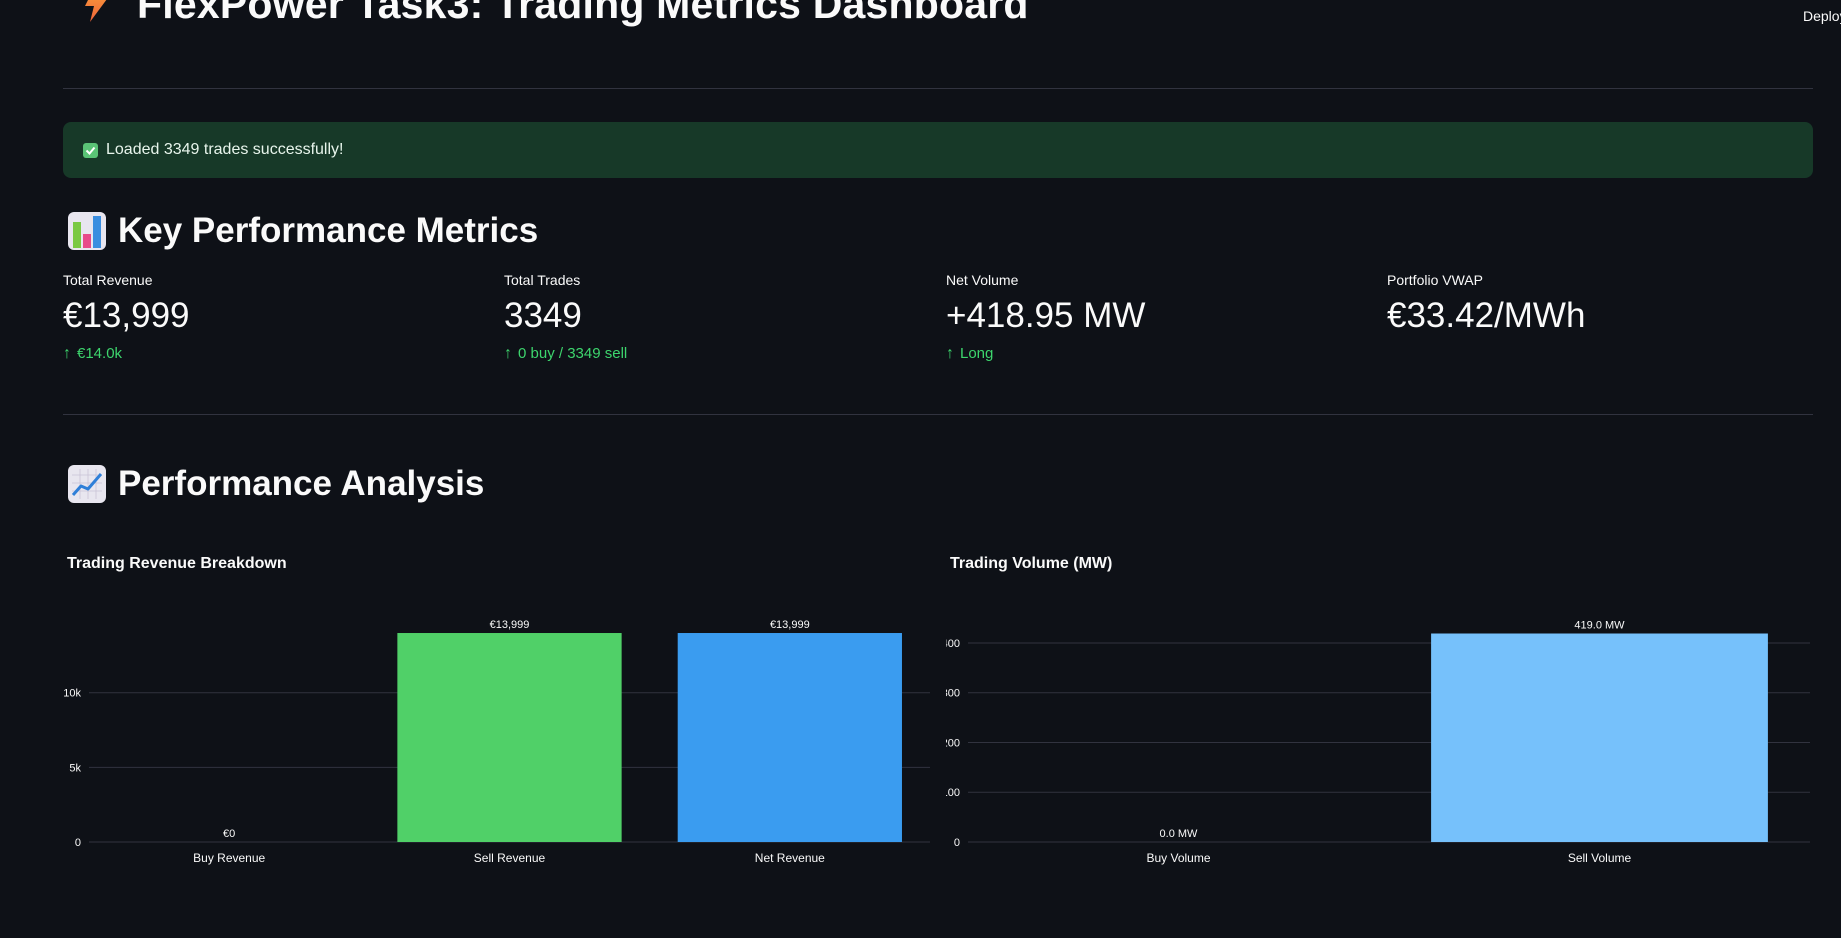 This screenshot has width=1841, height=938. I want to click on metric-value: +418.95 MW, so click(1046, 315).